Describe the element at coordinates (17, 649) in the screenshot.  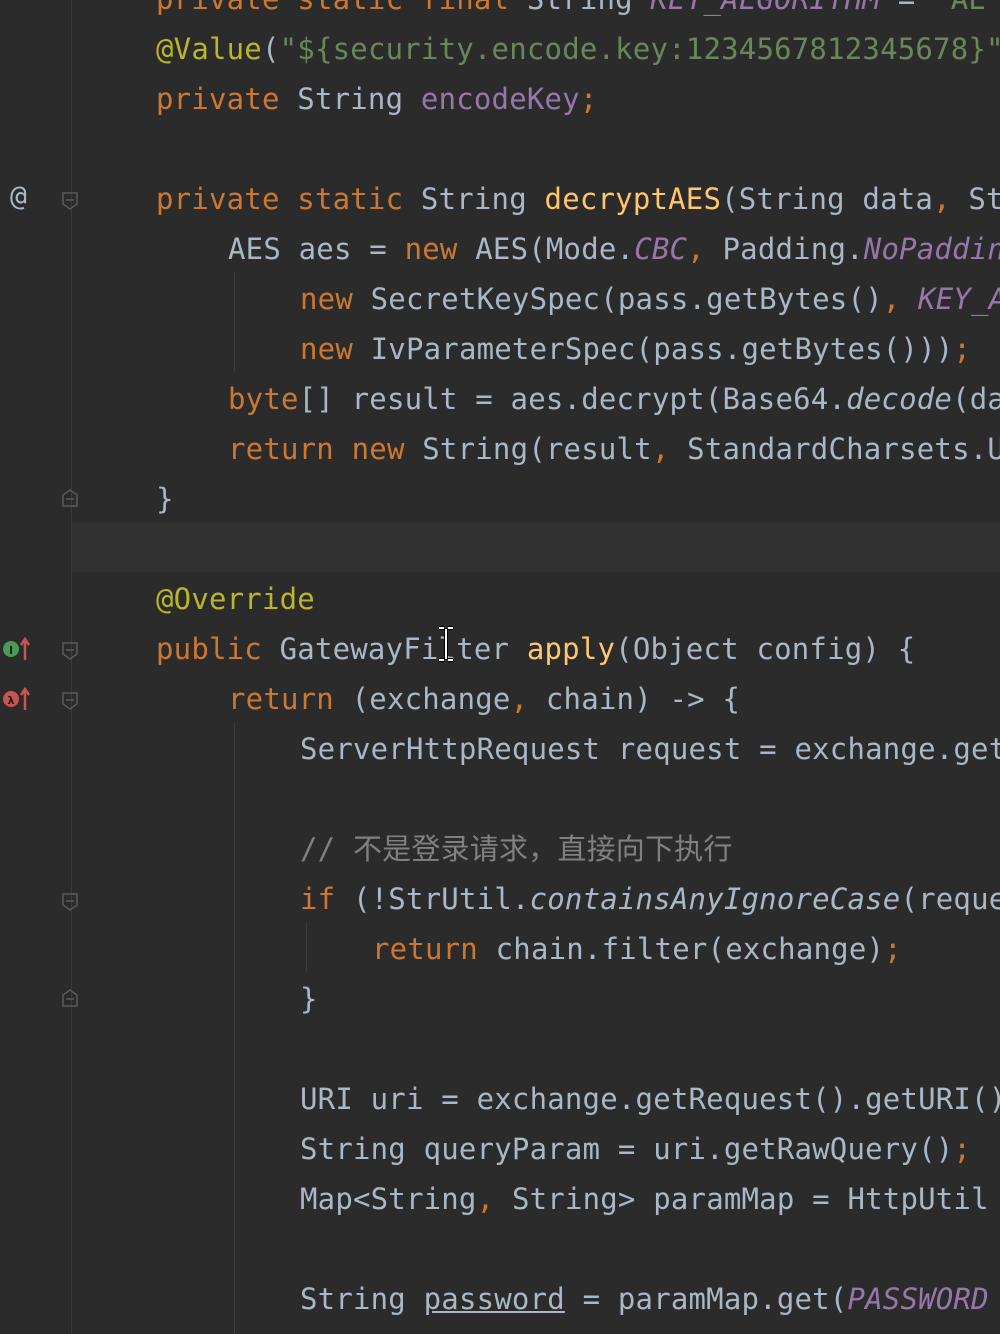
I see `implements-method-icon: I` at that location.